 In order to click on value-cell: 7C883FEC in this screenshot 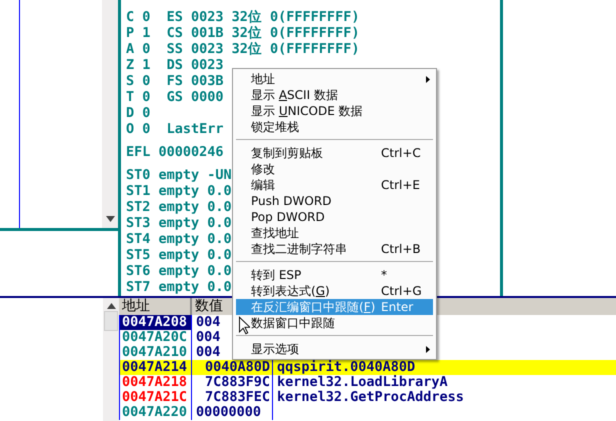, I will do `click(232, 397)`.